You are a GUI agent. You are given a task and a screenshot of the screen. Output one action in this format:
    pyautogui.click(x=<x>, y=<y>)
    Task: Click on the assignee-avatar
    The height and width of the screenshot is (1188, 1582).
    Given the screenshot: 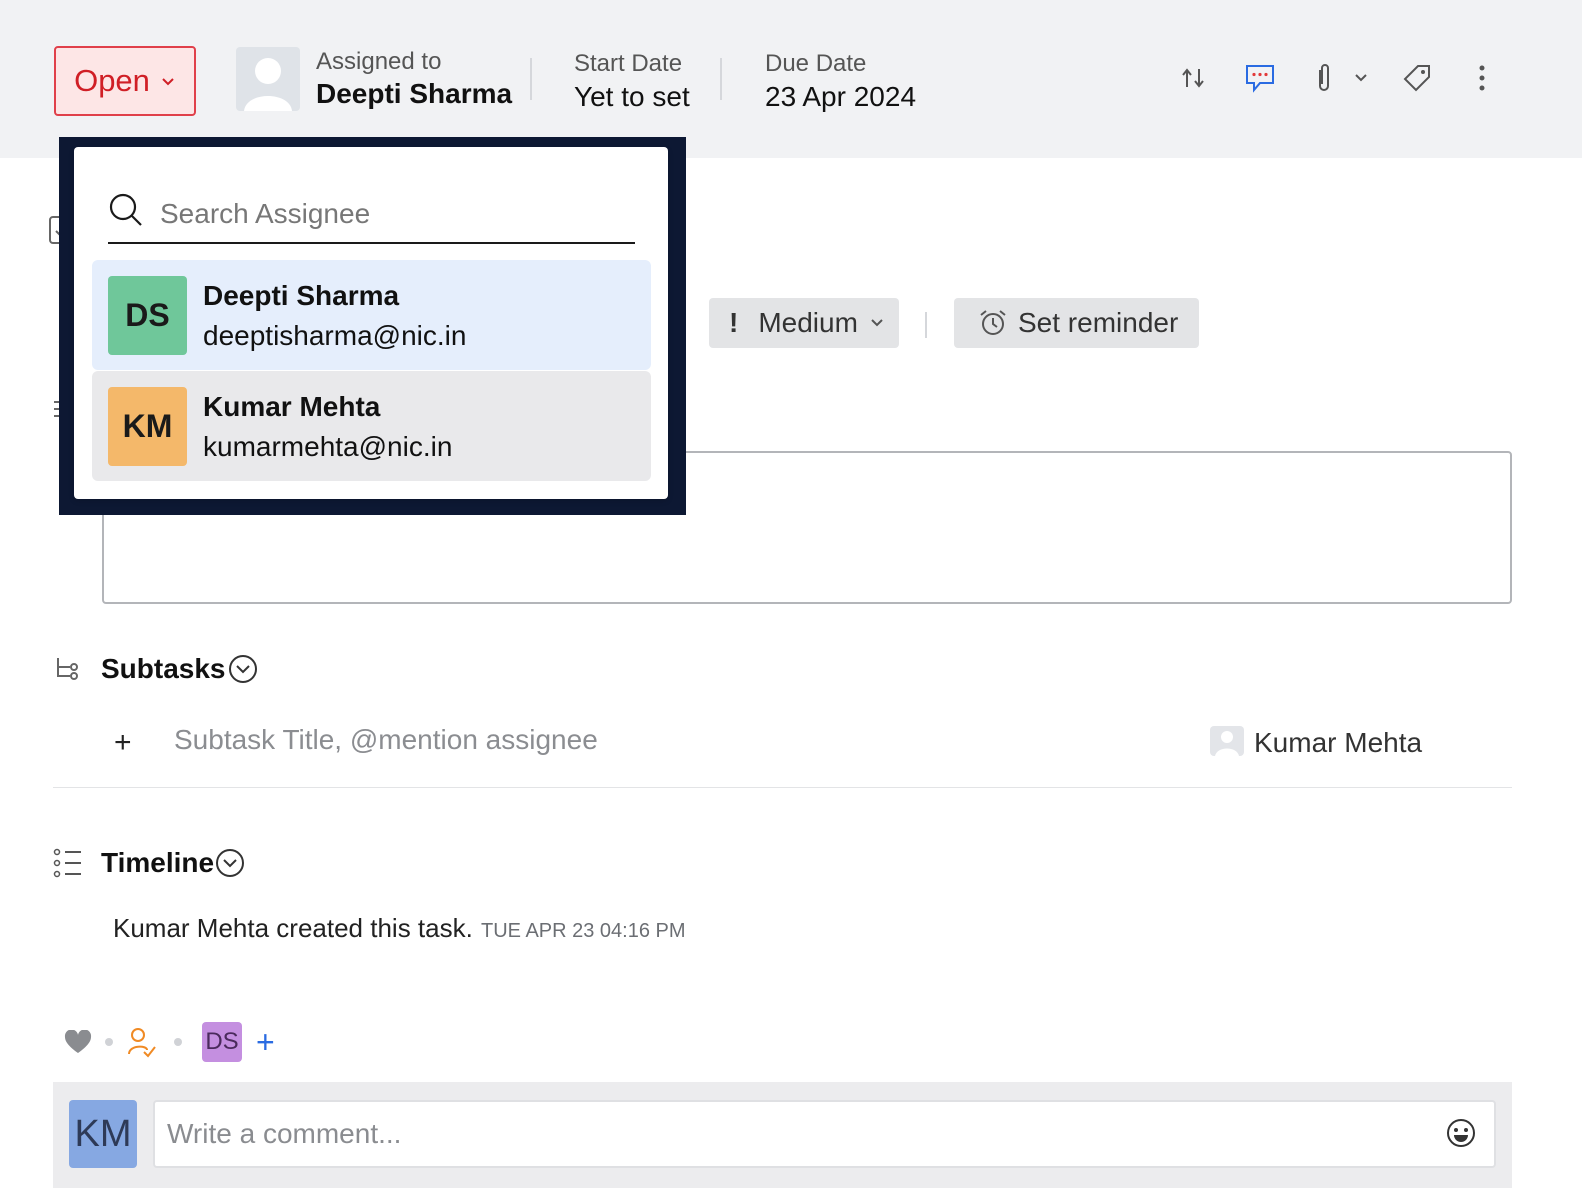 What is the action you would take?
    pyautogui.click(x=268, y=79)
    